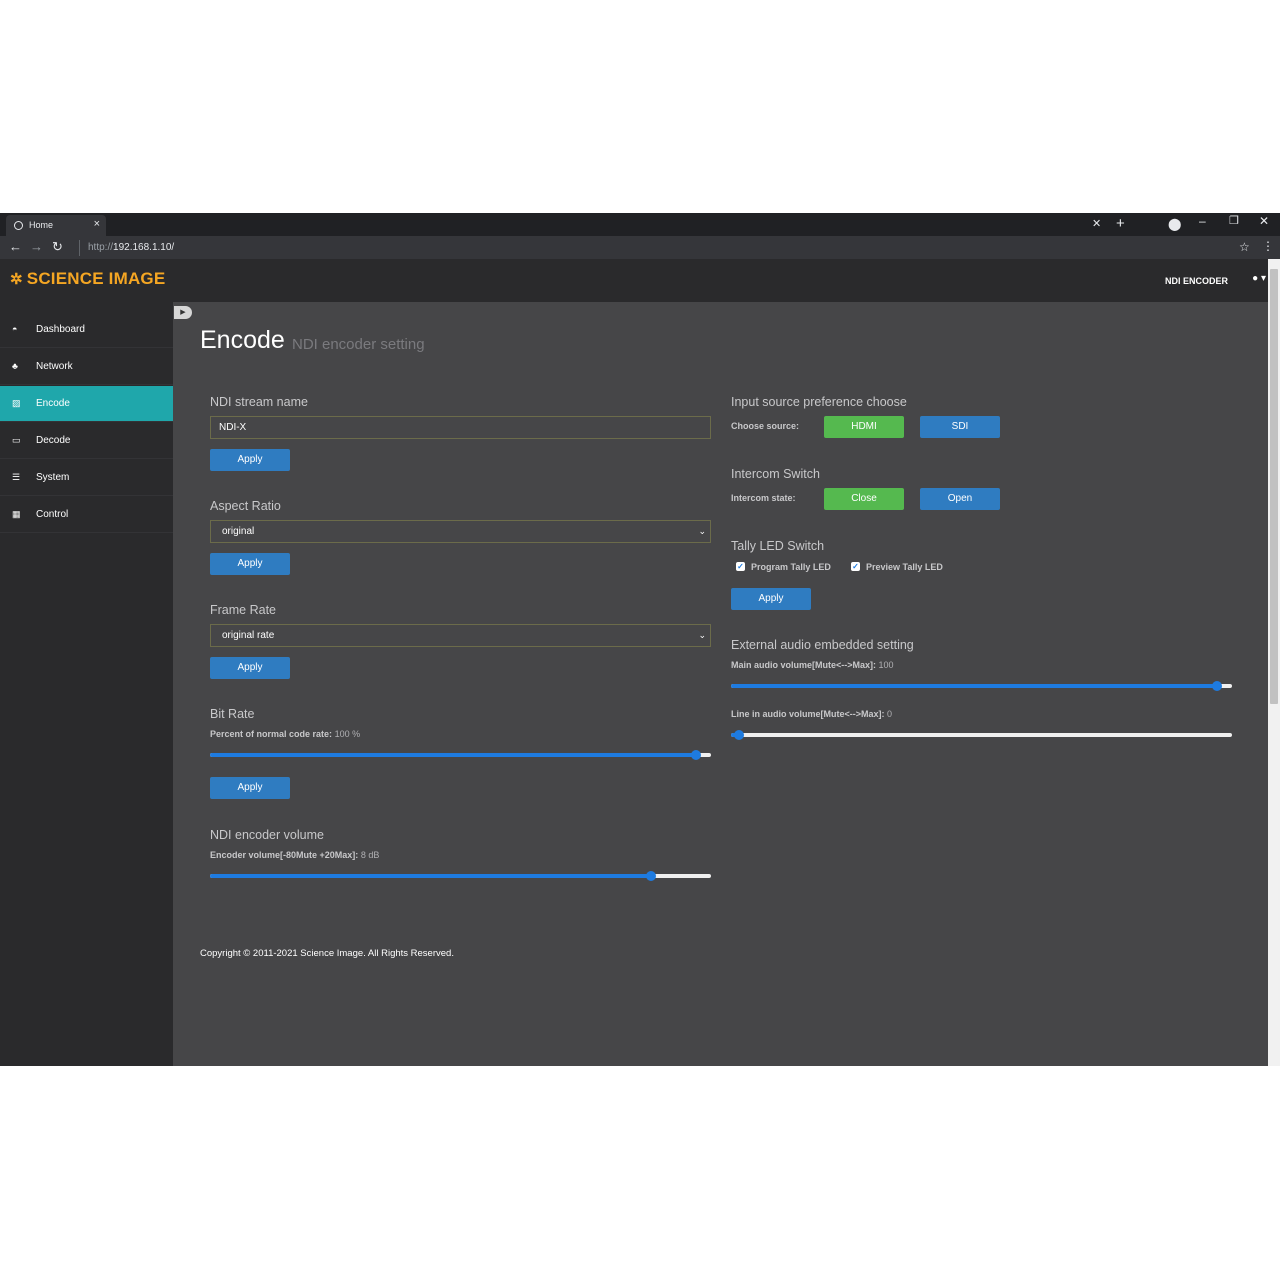 The width and height of the screenshot is (1280, 1280). Describe the element at coordinates (53, 477) in the screenshot. I see `sidebar-item-label: System` at that location.